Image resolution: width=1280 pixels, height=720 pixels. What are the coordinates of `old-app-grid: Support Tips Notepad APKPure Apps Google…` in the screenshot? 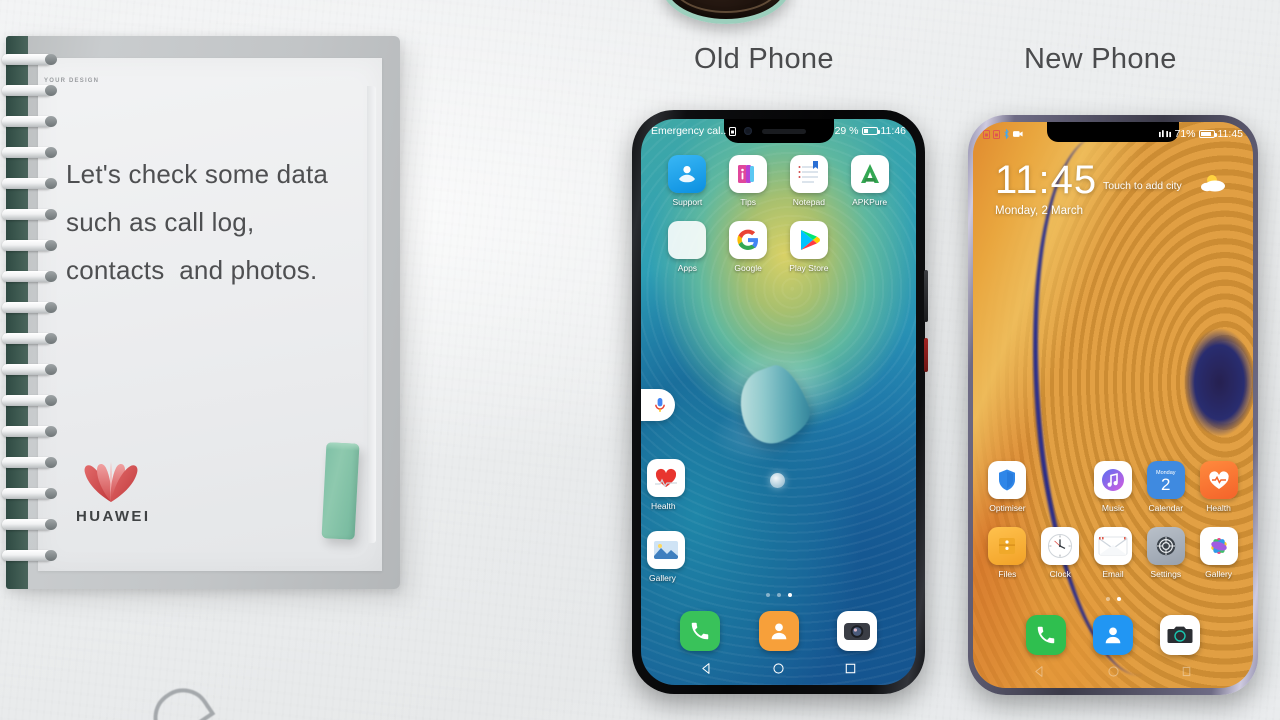 It's located at (778, 214).